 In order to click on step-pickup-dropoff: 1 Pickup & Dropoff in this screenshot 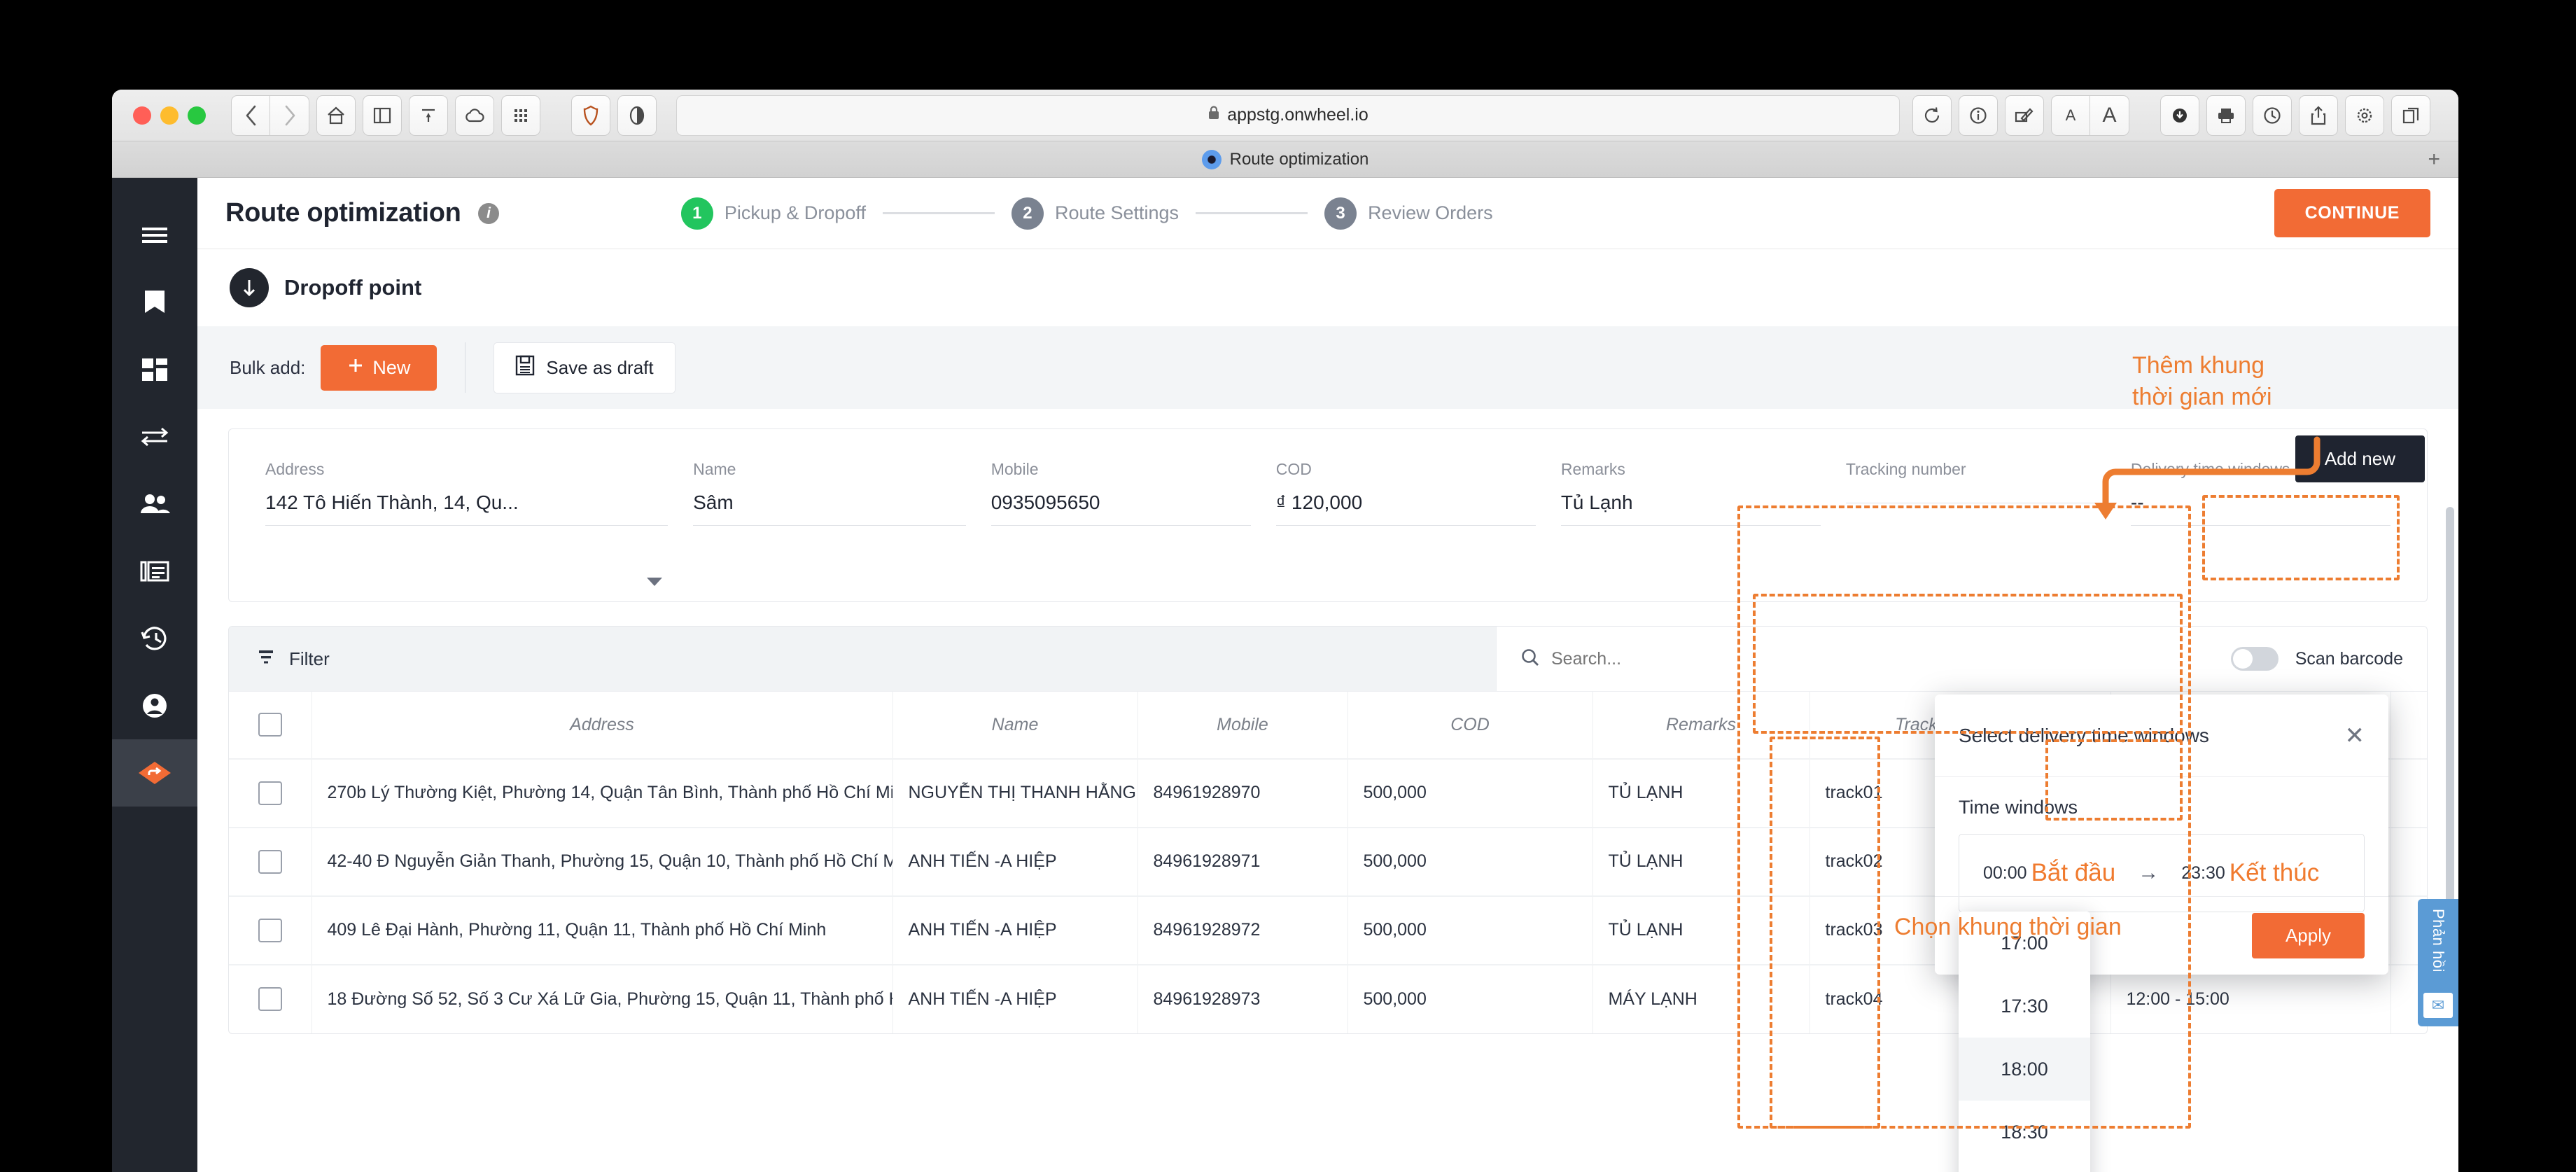, I will do `click(773, 213)`.